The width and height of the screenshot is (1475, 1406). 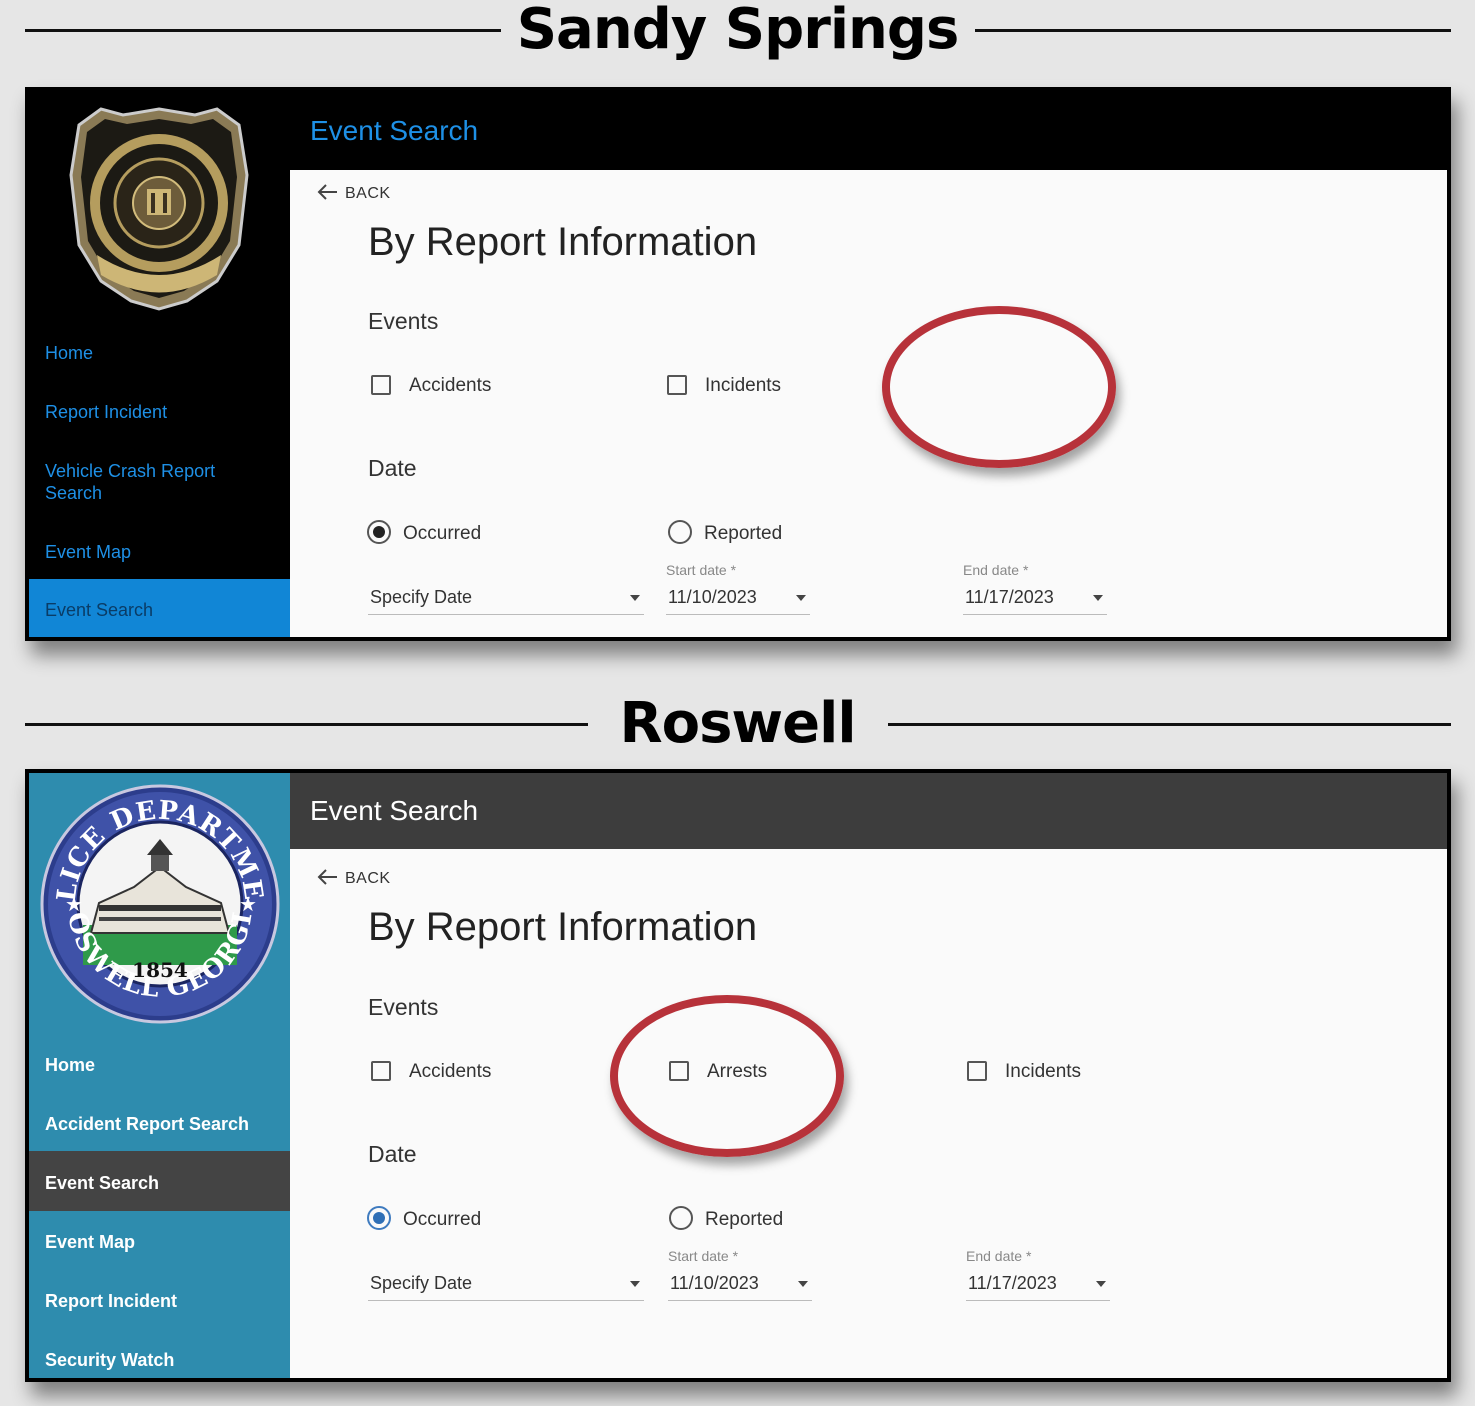 I want to click on section-title-label: Roswell, so click(x=737, y=723).